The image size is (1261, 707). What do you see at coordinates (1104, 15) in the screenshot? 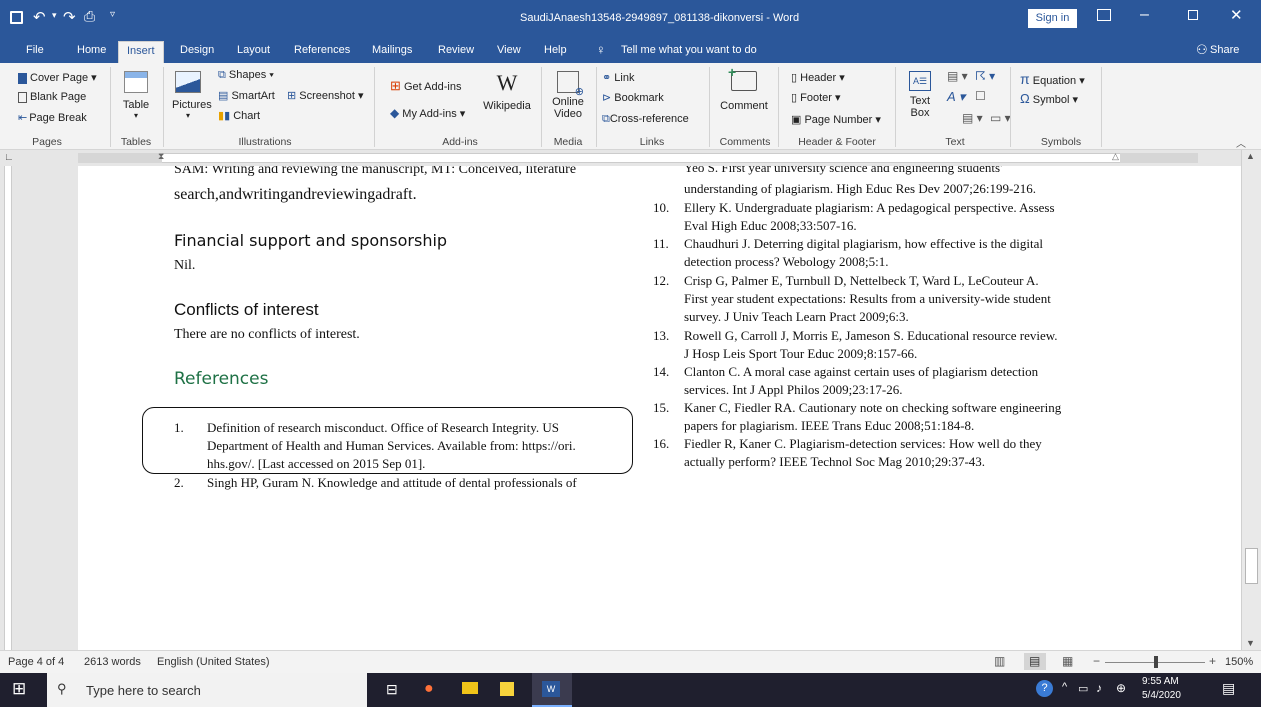
I see `ribbon-display-options-icon` at bounding box center [1104, 15].